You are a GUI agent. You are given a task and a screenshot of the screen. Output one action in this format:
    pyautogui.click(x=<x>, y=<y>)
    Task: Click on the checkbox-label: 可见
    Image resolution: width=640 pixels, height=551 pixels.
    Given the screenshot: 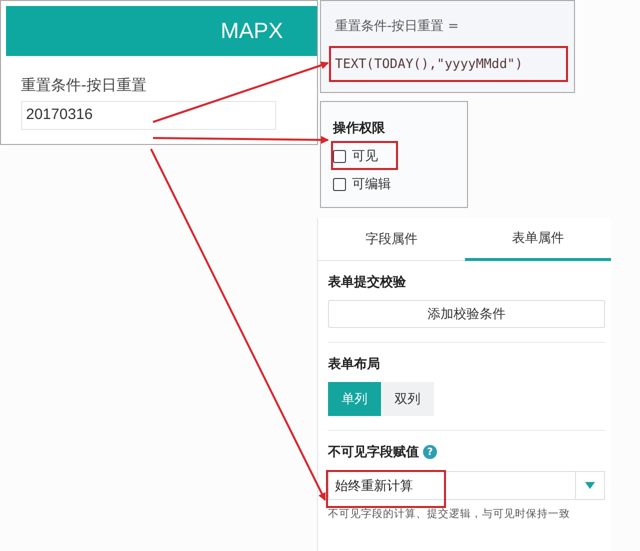 What is the action you would take?
    pyautogui.click(x=365, y=156)
    